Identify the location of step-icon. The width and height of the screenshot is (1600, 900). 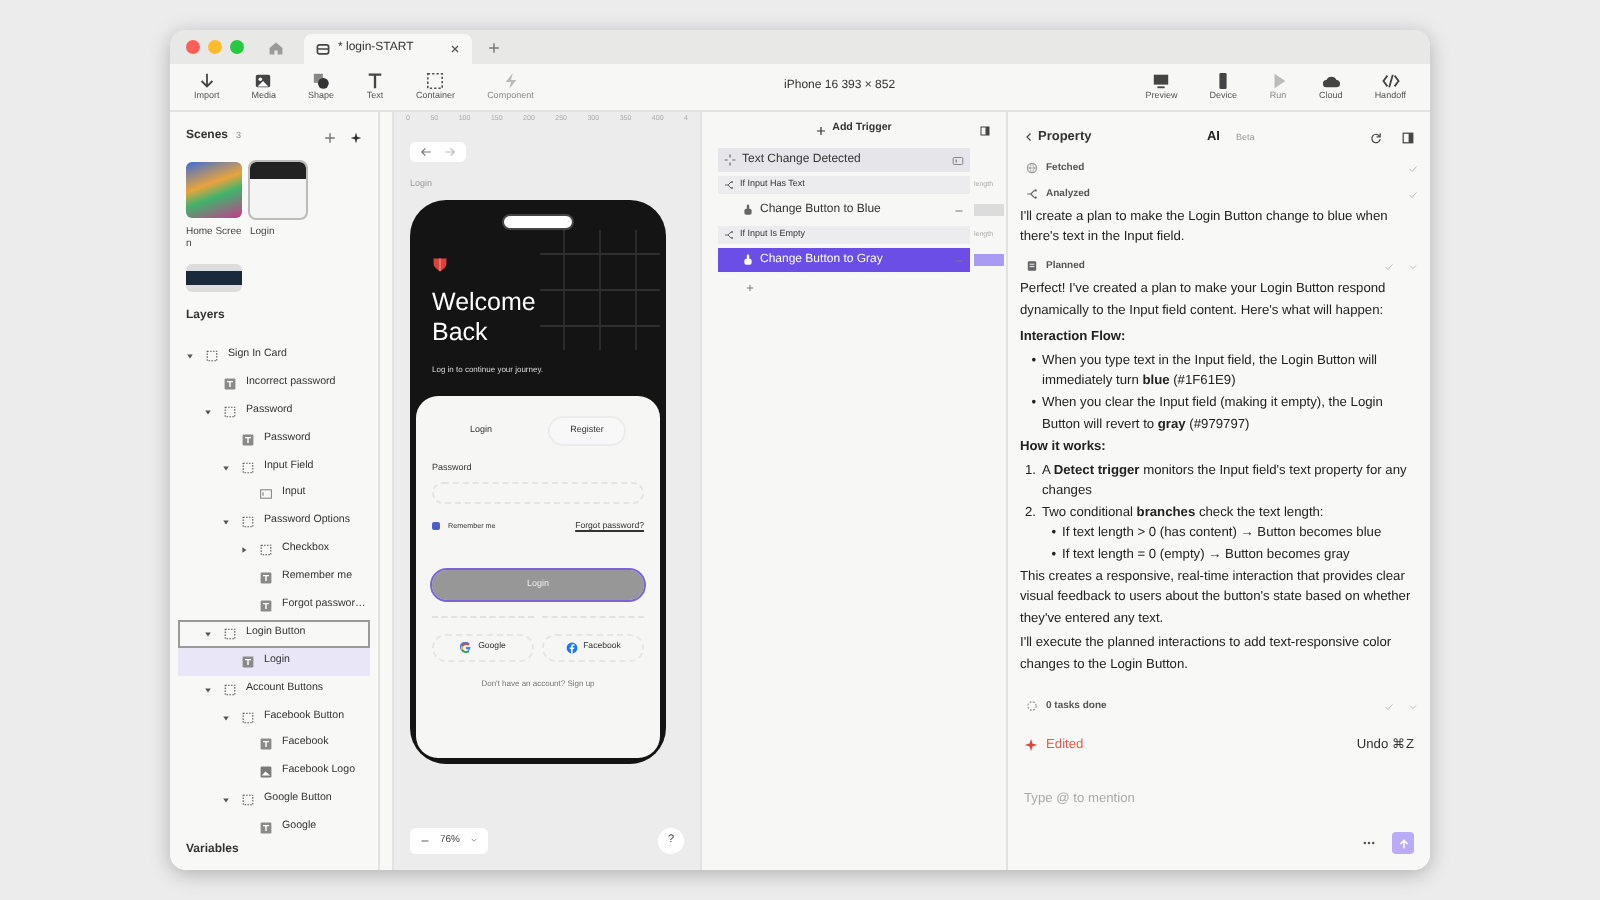
(1032, 194).